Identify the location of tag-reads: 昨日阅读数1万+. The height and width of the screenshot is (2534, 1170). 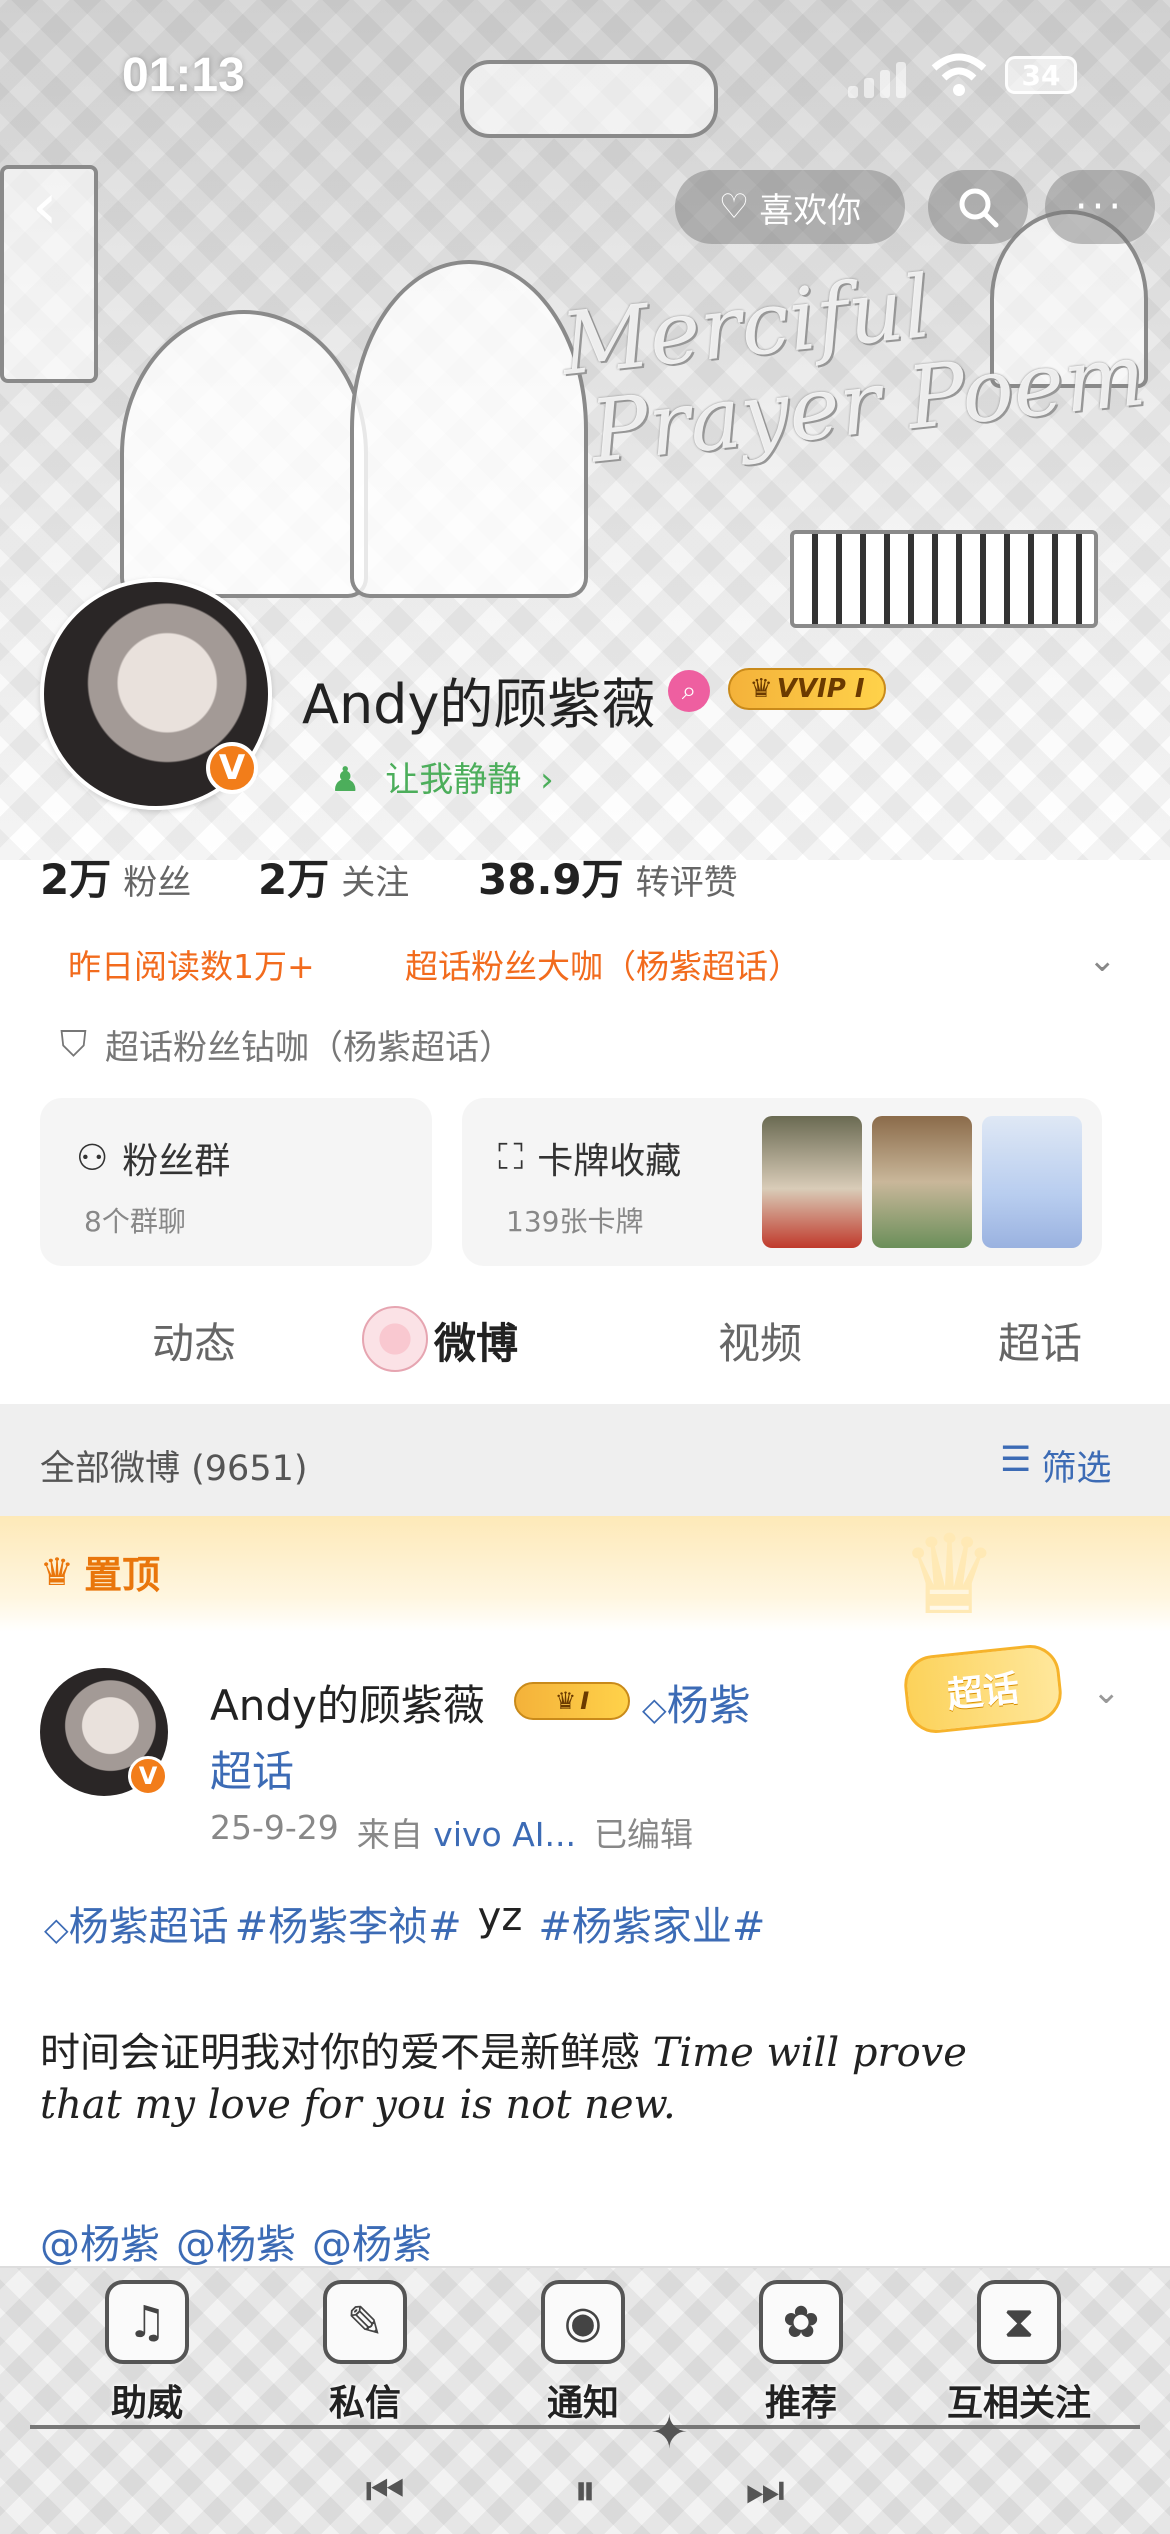
(191, 964).